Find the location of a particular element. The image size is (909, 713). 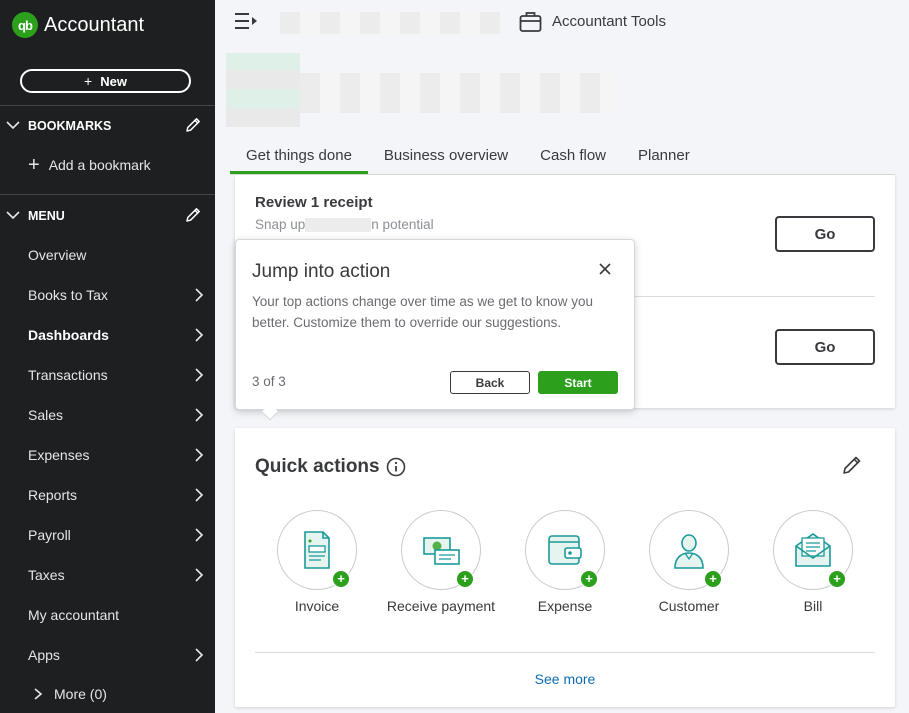

quick-action-invoice: + Invoice is located at coordinates (317, 562).